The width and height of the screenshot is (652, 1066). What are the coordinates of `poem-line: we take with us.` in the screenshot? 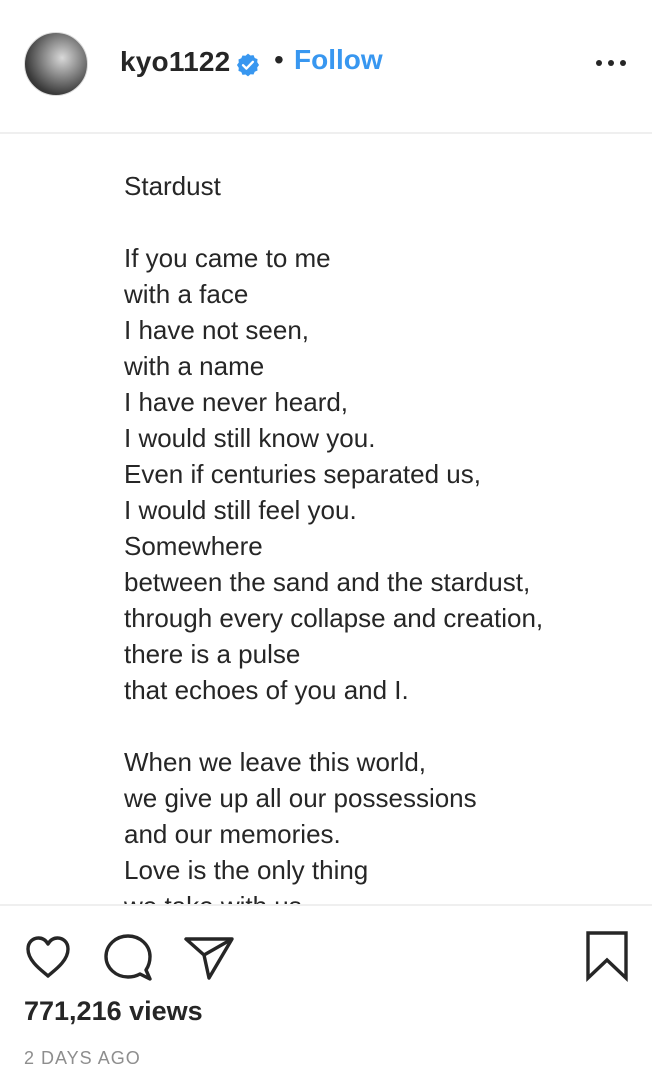 It's located at (374, 896).